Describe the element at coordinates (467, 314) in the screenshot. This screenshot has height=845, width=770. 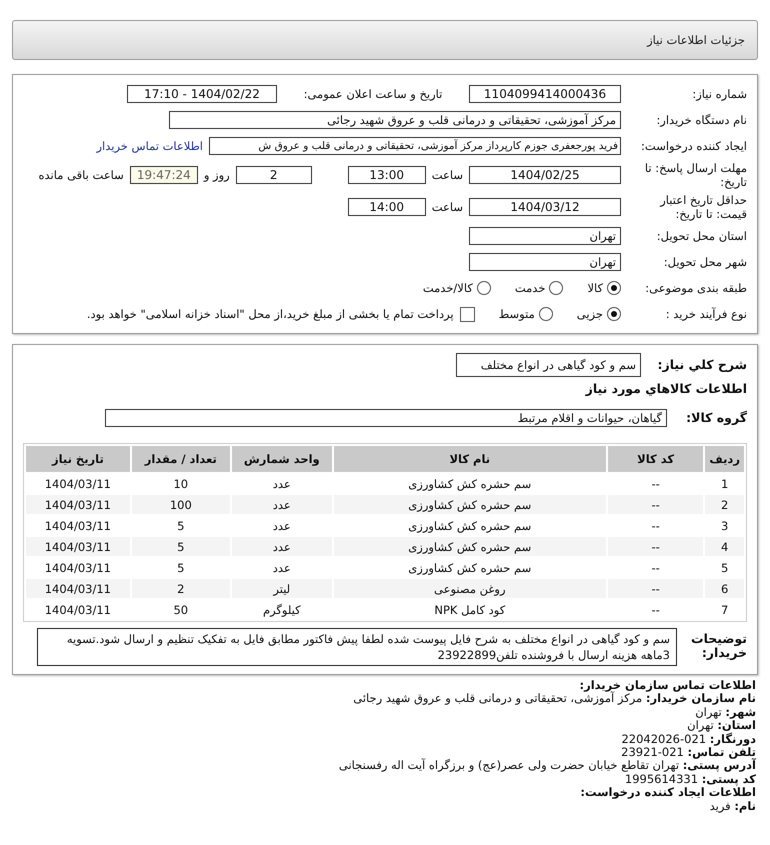
I see `checkbox` at that location.